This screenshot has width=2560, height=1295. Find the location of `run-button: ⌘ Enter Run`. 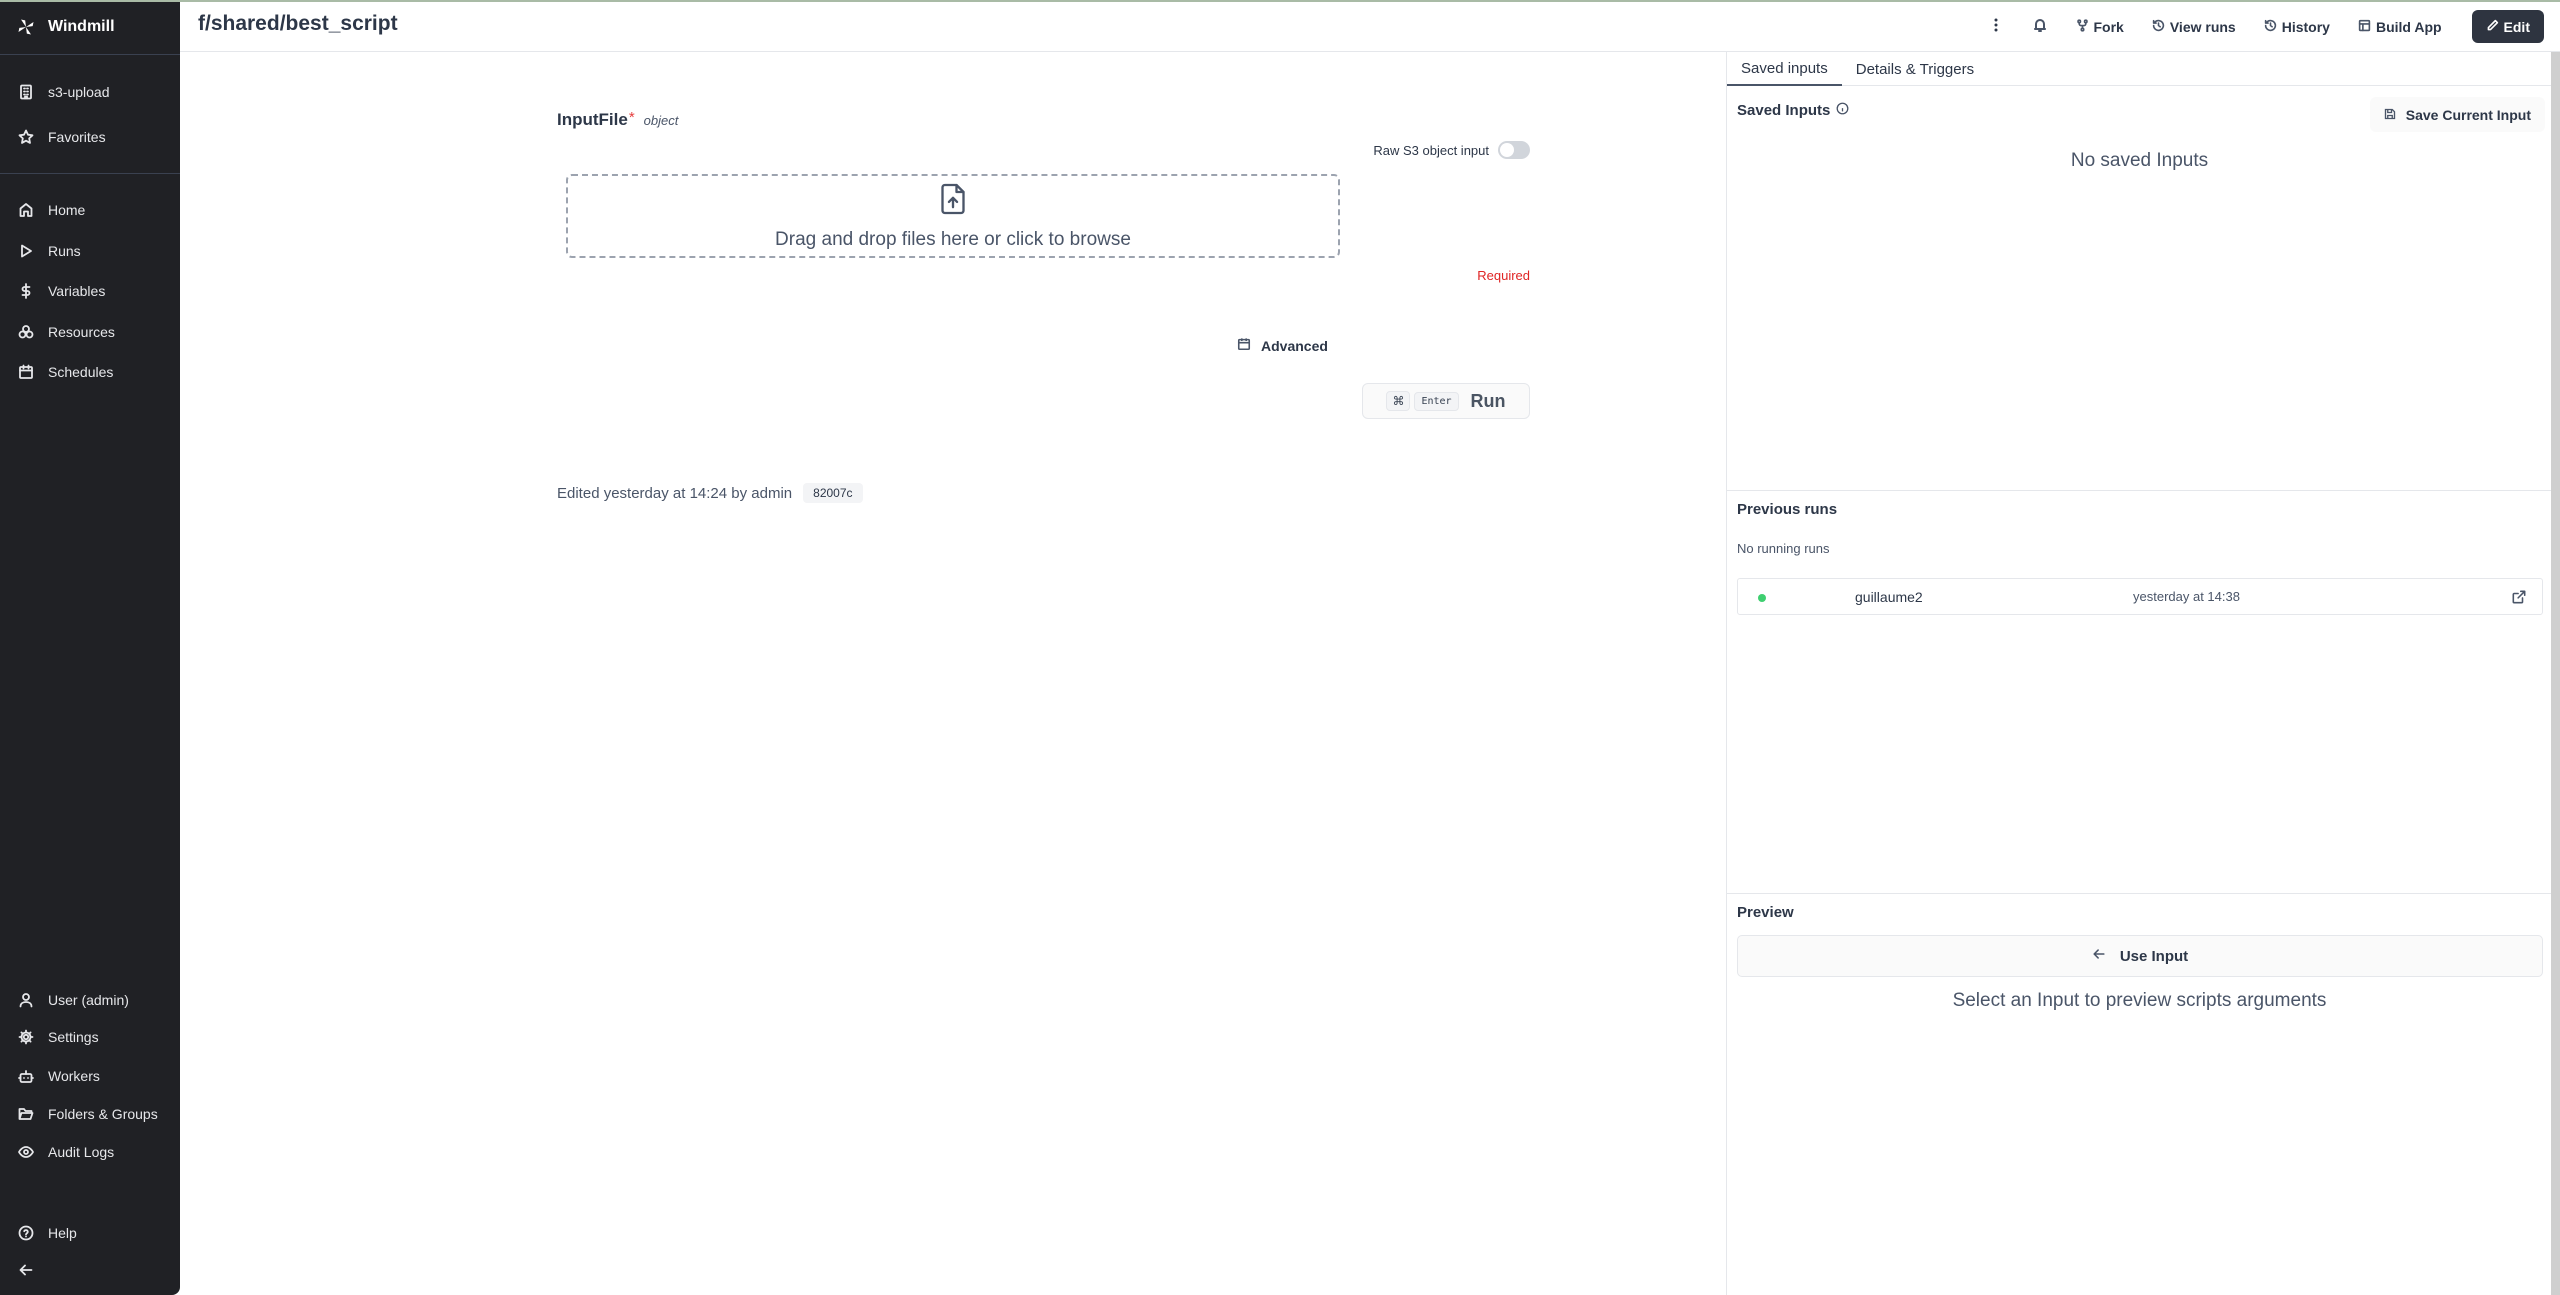

run-button: ⌘ Enter Run is located at coordinates (1446, 401).